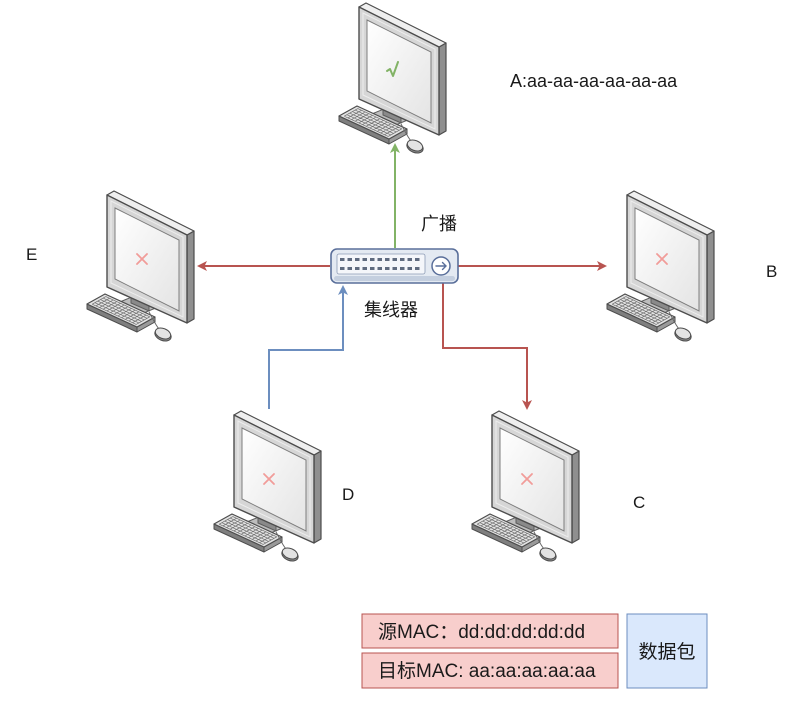 This screenshot has width=789, height=703. What do you see at coordinates (639, 502) in the screenshot?
I see `computer-c-label: C` at bounding box center [639, 502].